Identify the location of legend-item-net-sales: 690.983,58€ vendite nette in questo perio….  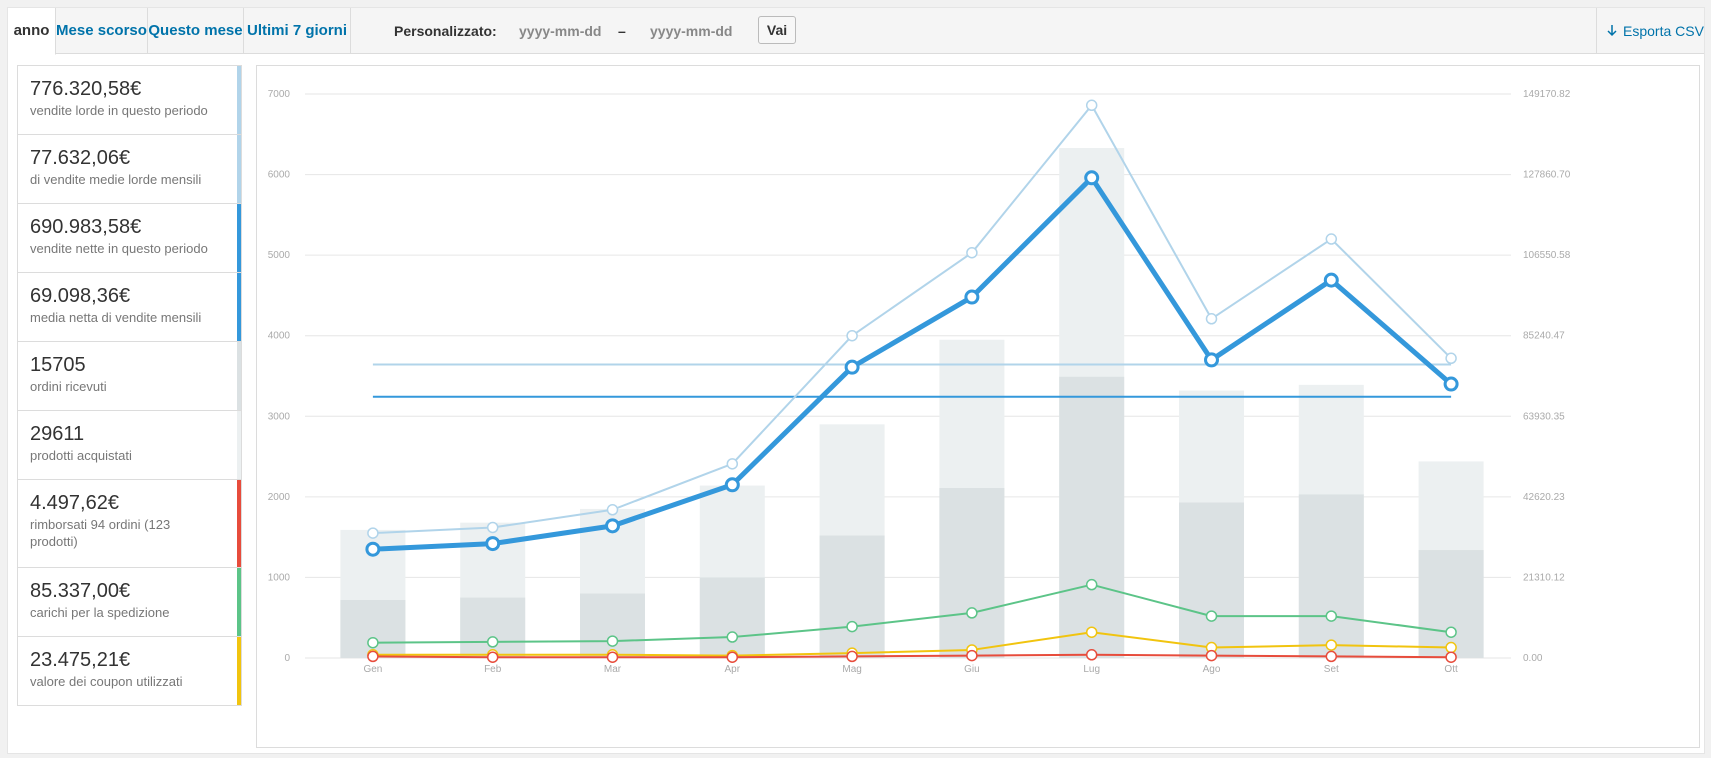
(129, 238).